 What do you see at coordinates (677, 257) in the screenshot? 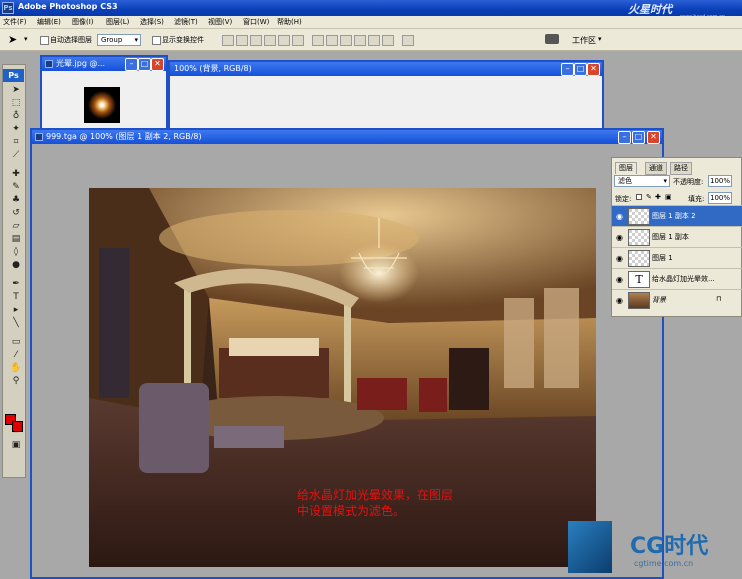
I see `layer-row: ◉ 图层 1` at bounding box center [677, 257].